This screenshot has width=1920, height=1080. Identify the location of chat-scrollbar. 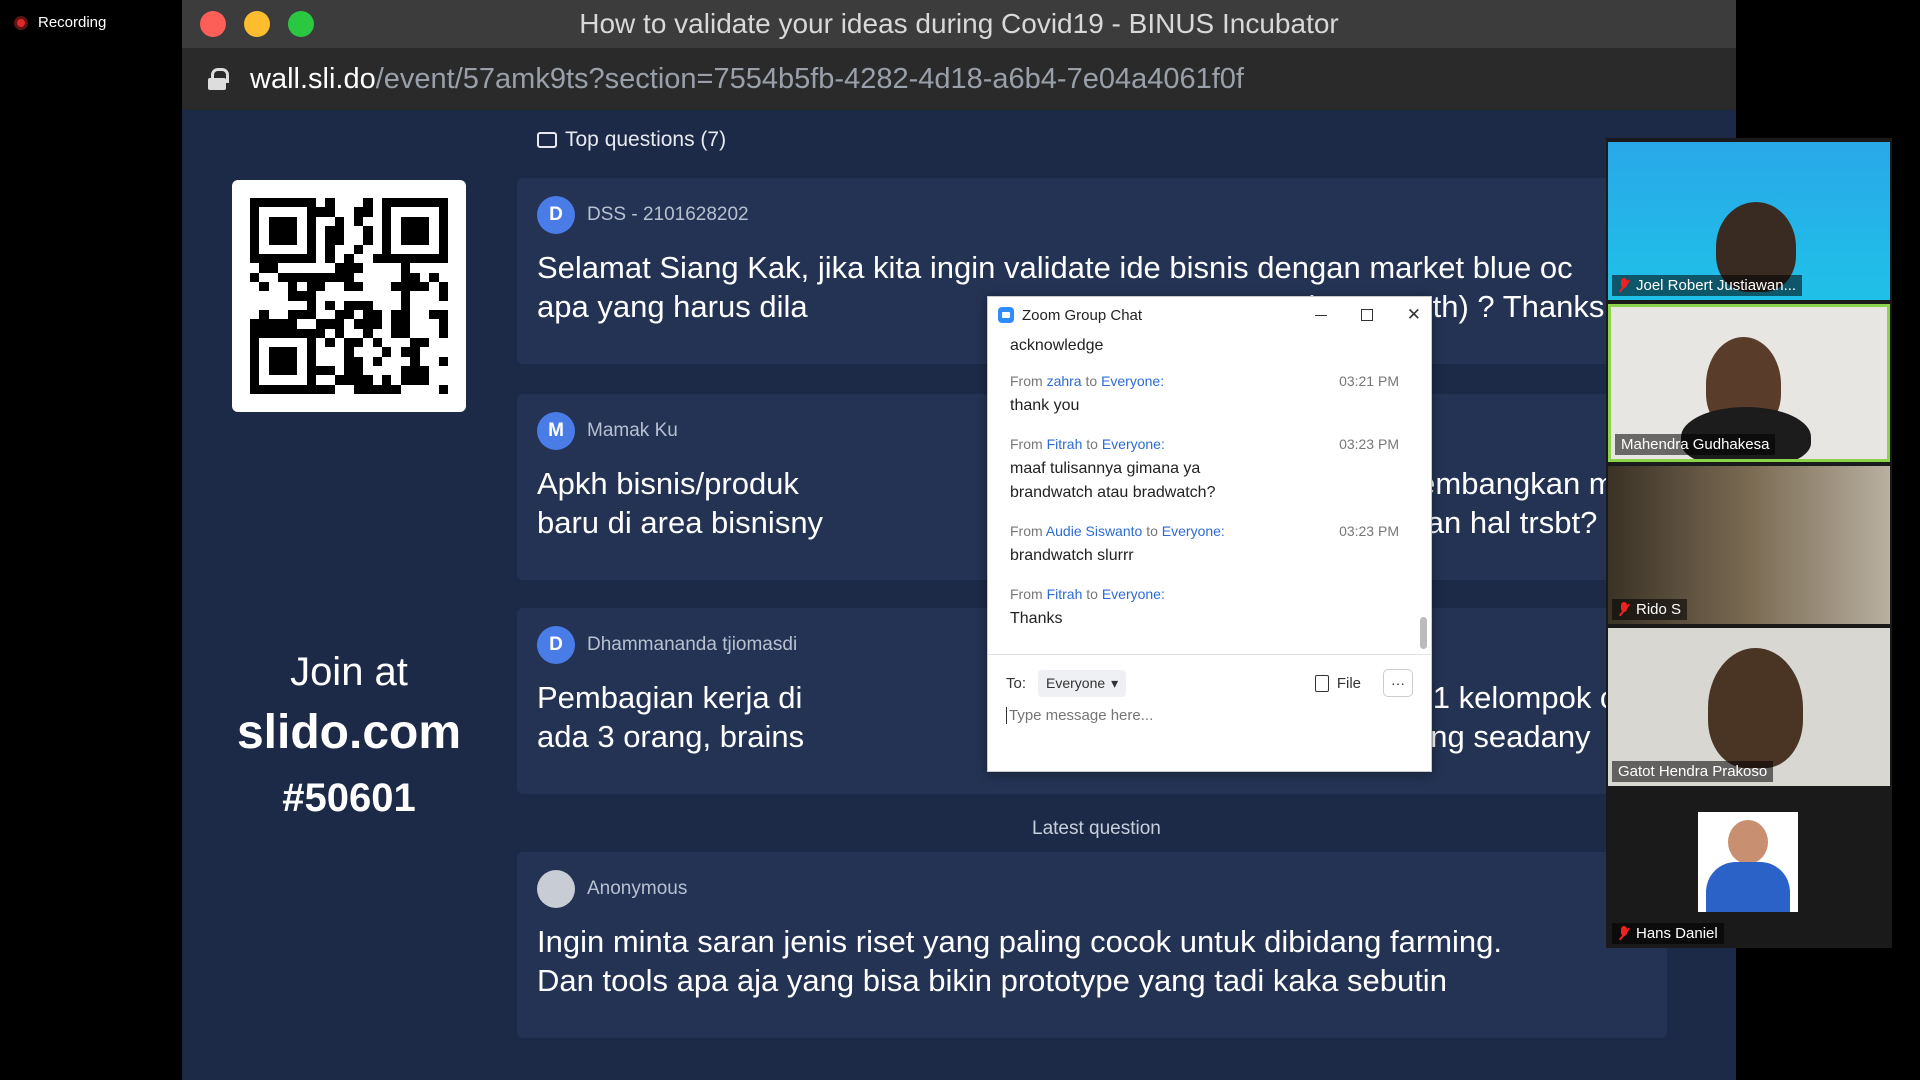
(1423, 633).